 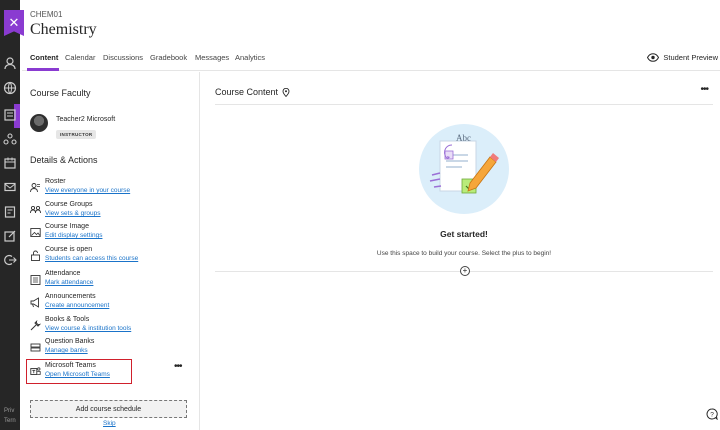 I want to click on tab-messages: Messages, so click(x=212, y=57).